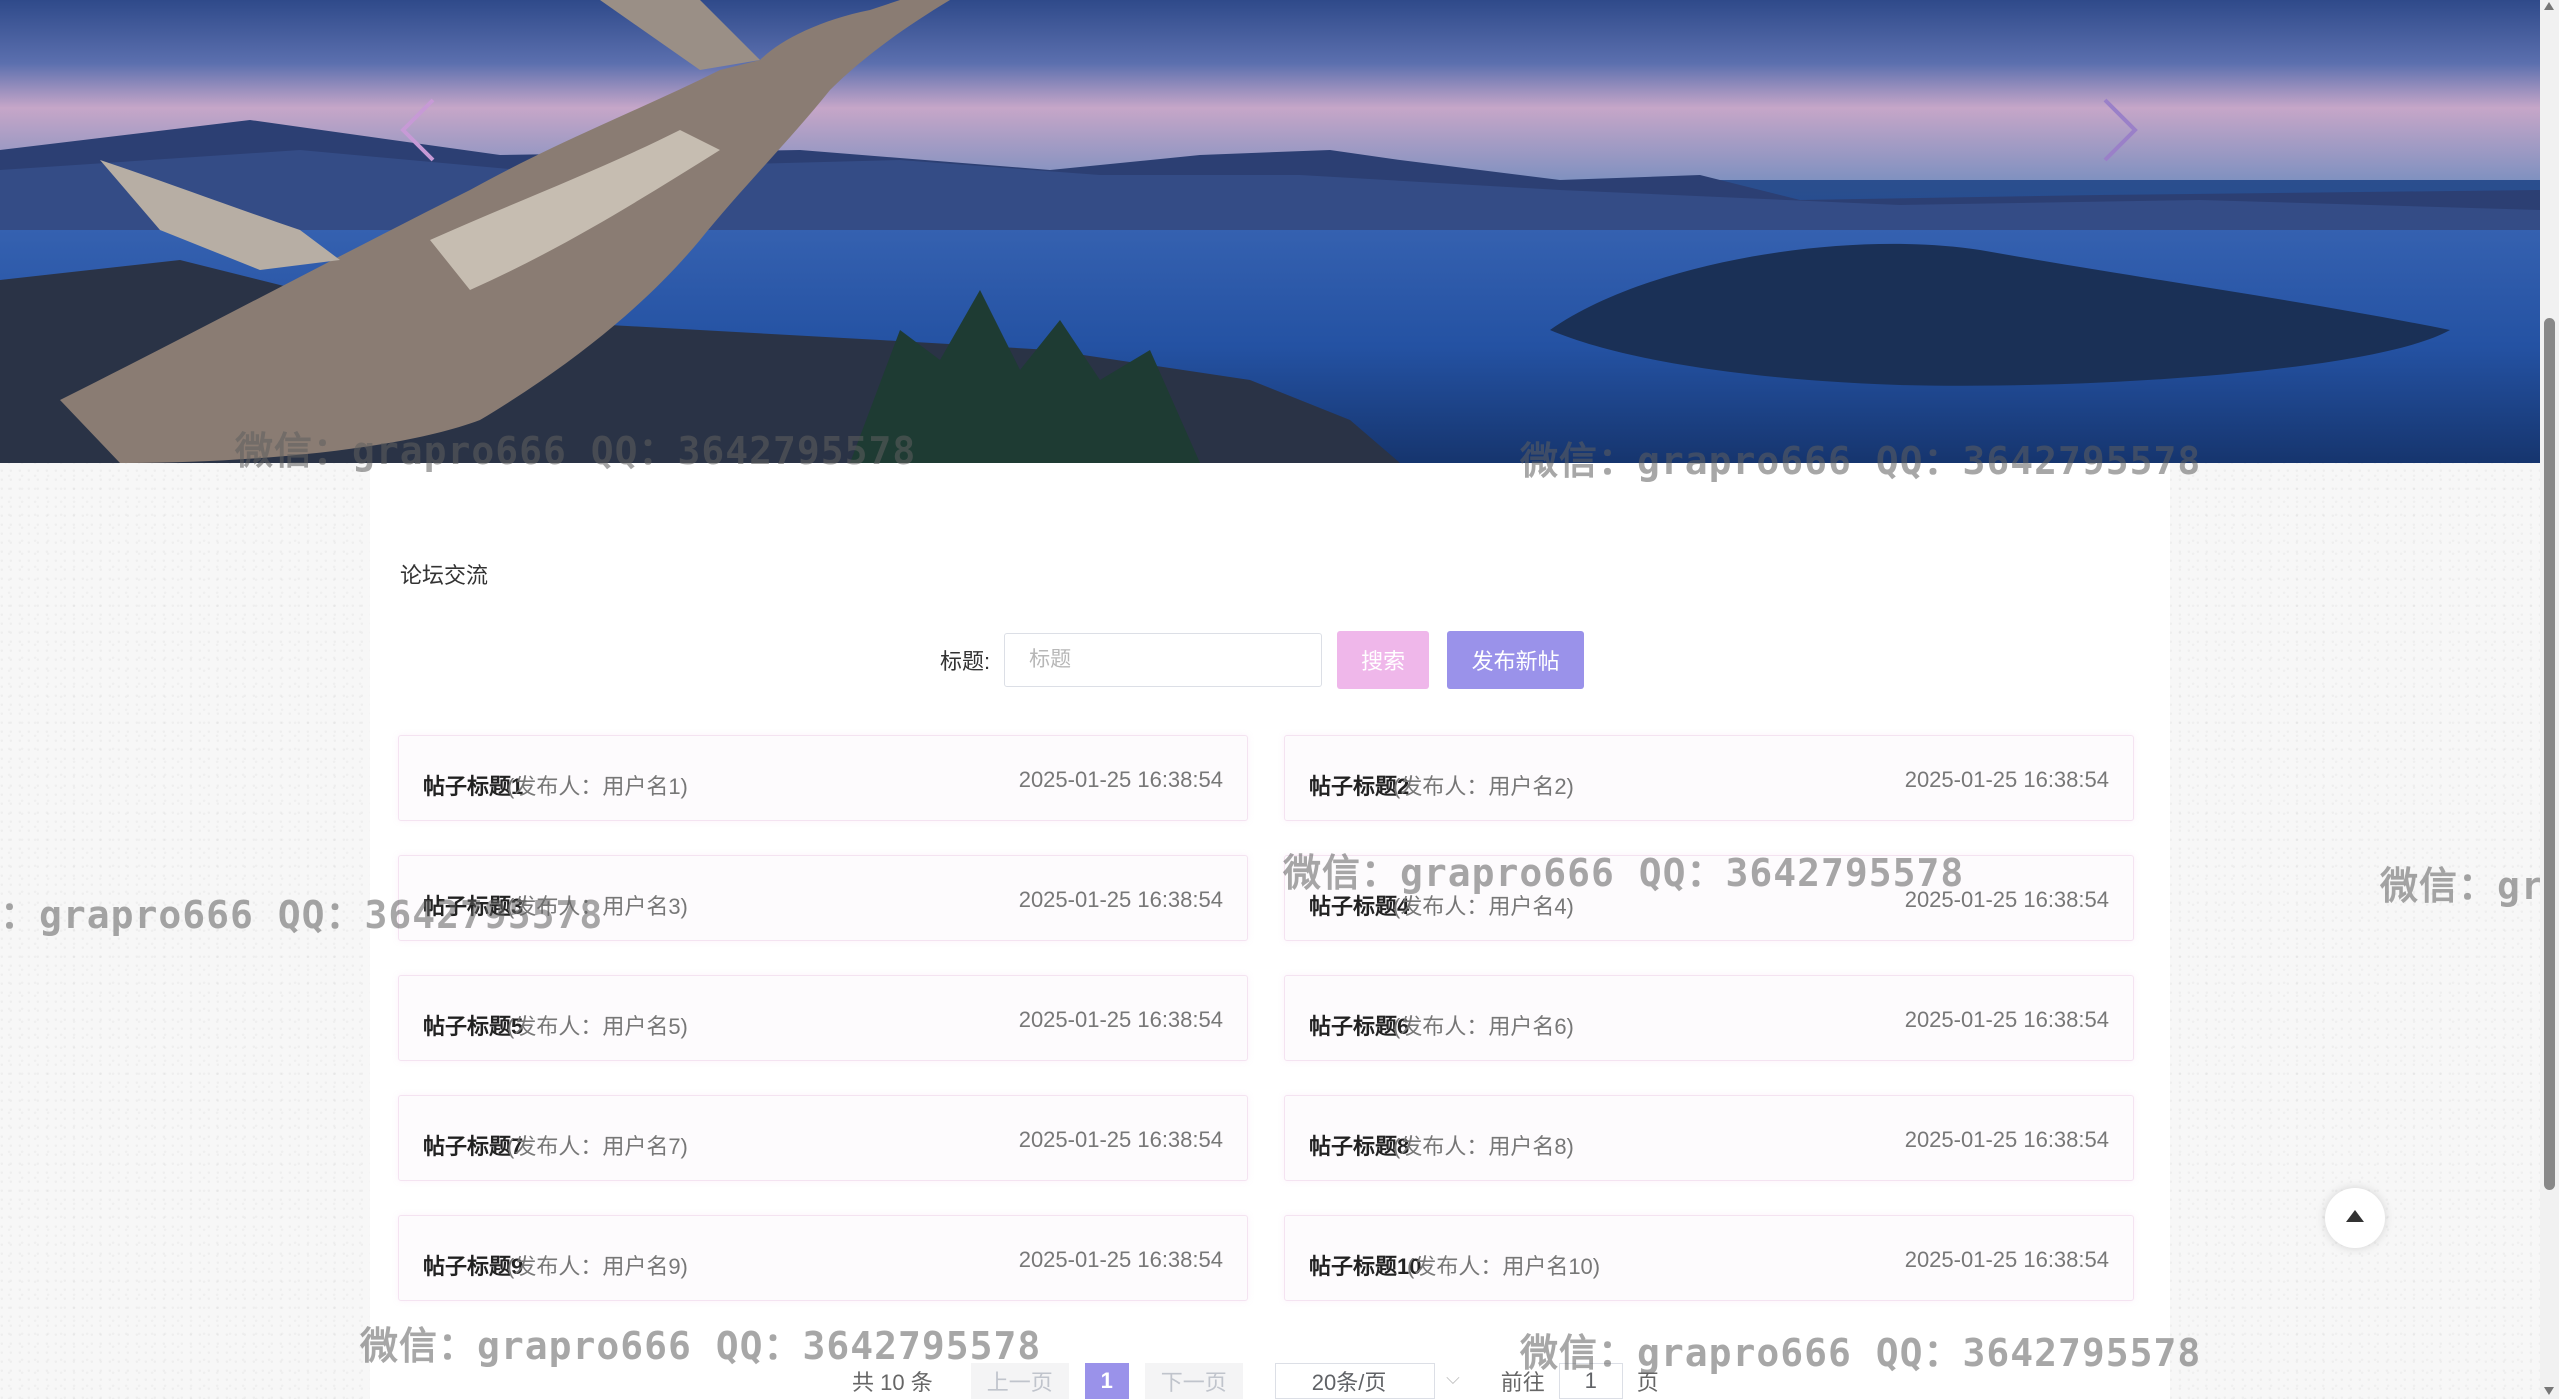 This screenshot has width=2559, height=1399. I want to click on post-author: (发布人：用户名10), so click(1504, 1266).